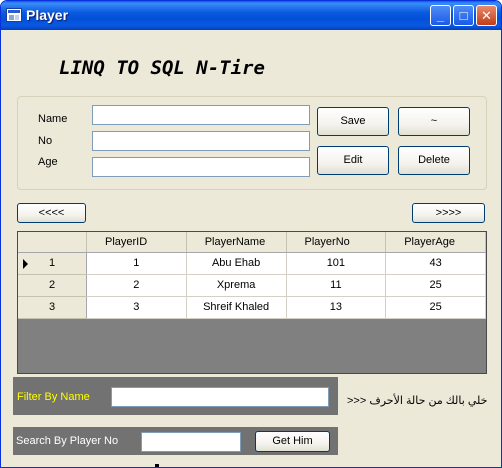 The width and height of the screenshot is (502, 468). What do you see at coordinates (53, 119) in the screenshot?
I see `name-label: Name` at bounding box center [53, 119].